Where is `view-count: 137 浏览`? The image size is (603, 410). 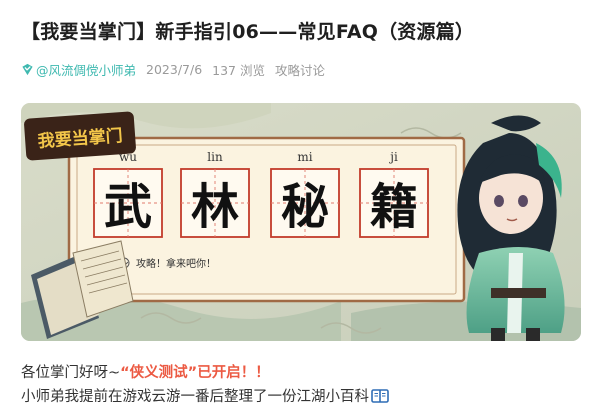 view-count: 137 浏览 is located at coordinates (238, 70).